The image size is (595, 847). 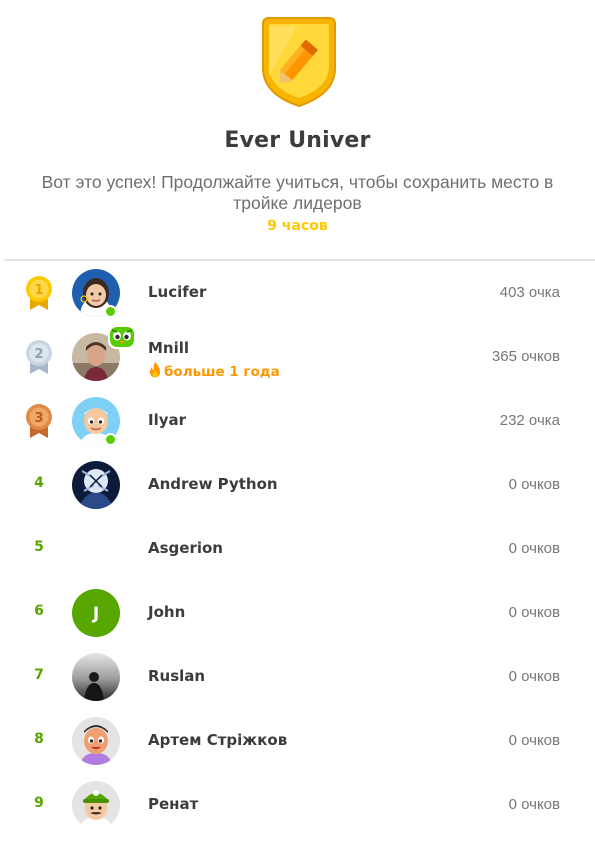 I want to click on leaderboard-row: 3 Ilyar 232 очка, so click(x=297, y=421).